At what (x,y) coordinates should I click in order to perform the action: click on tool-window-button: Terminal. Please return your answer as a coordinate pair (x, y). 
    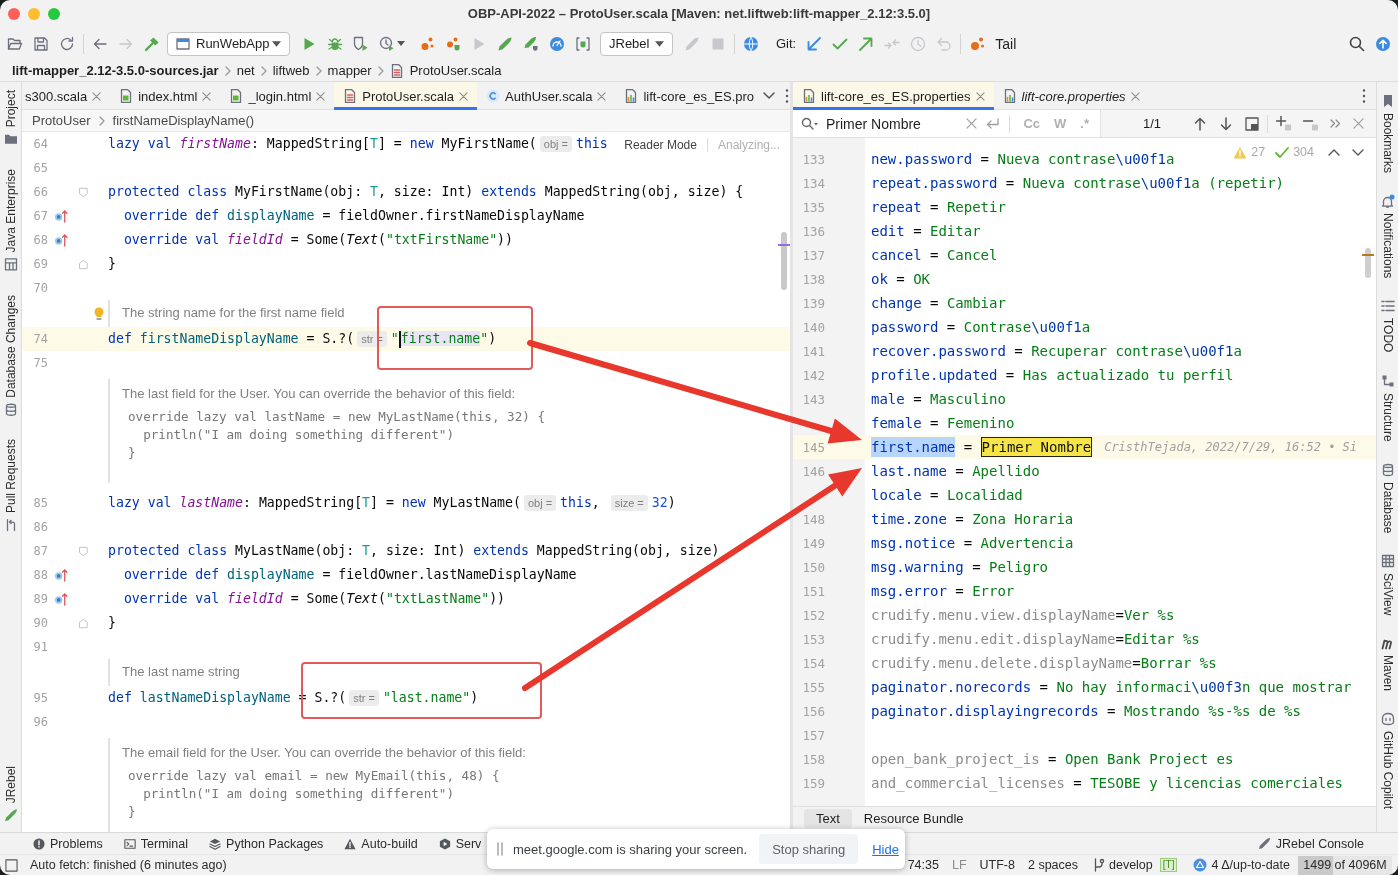
    Looking at the image, I should click on (156, 843).